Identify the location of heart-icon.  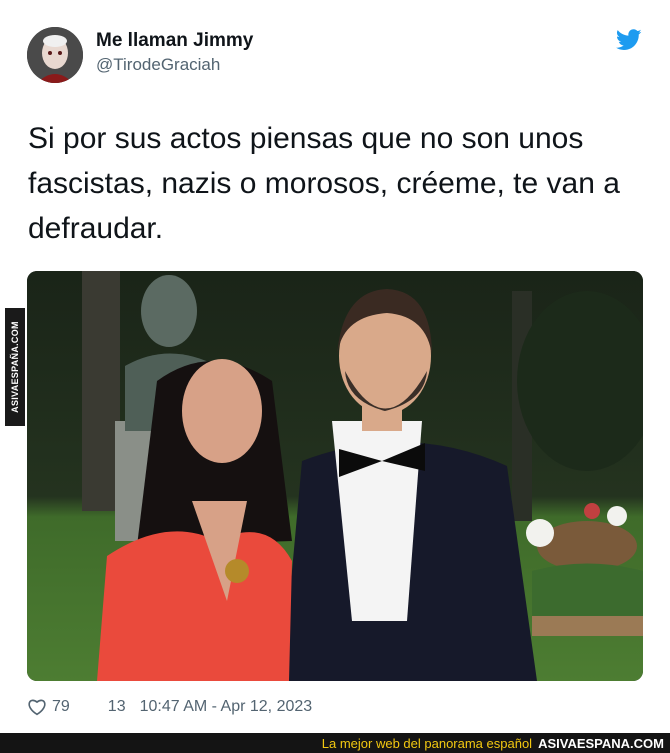
(37, 707).